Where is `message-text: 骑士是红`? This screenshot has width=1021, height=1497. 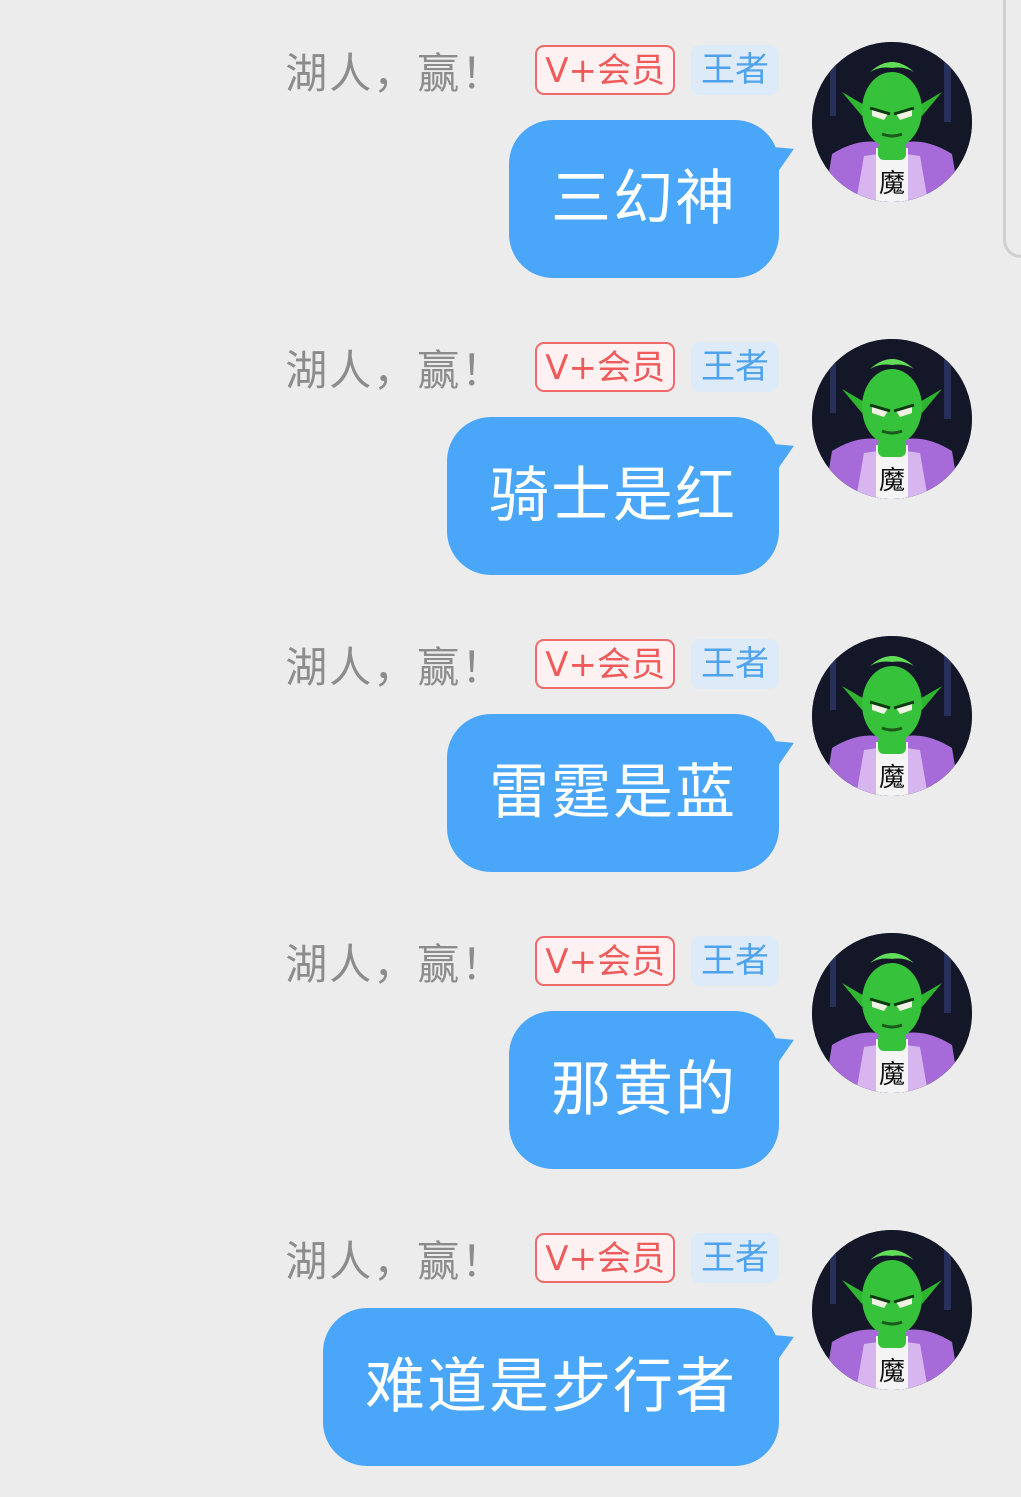 message-text: 骑士是红 is located at coordinates (613, 496).